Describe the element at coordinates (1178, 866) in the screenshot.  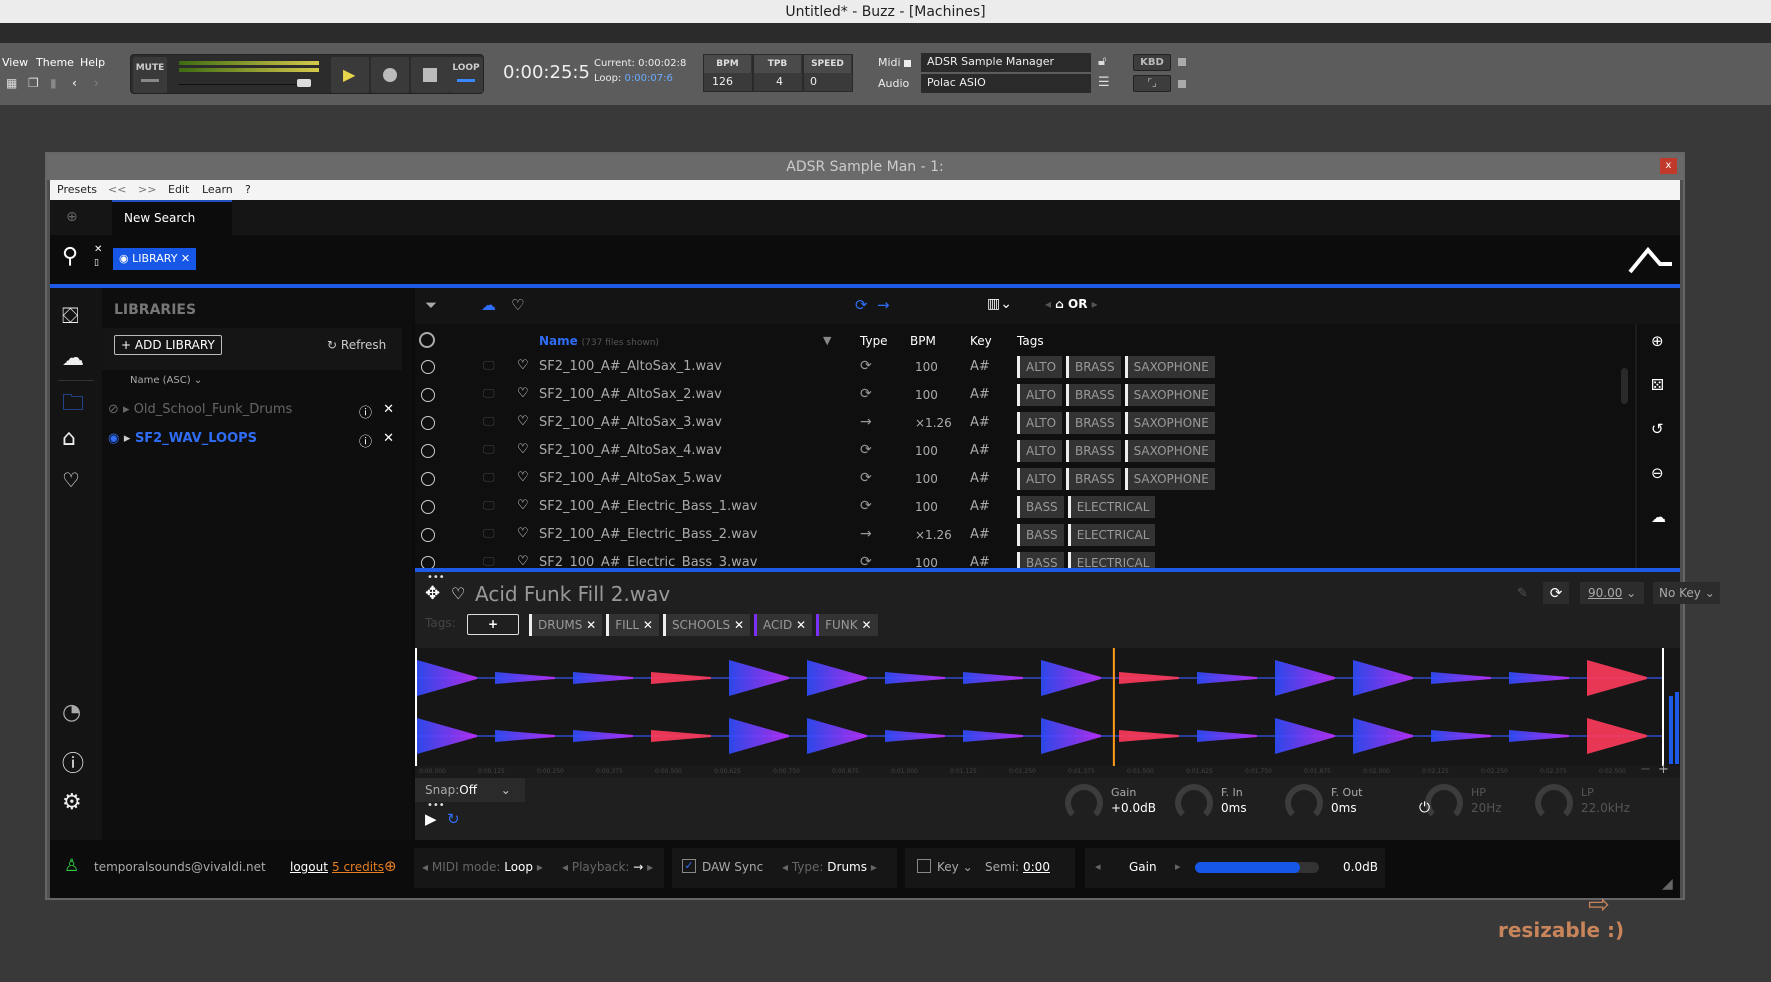
I see `gain-next-icon: ▸` at that location.